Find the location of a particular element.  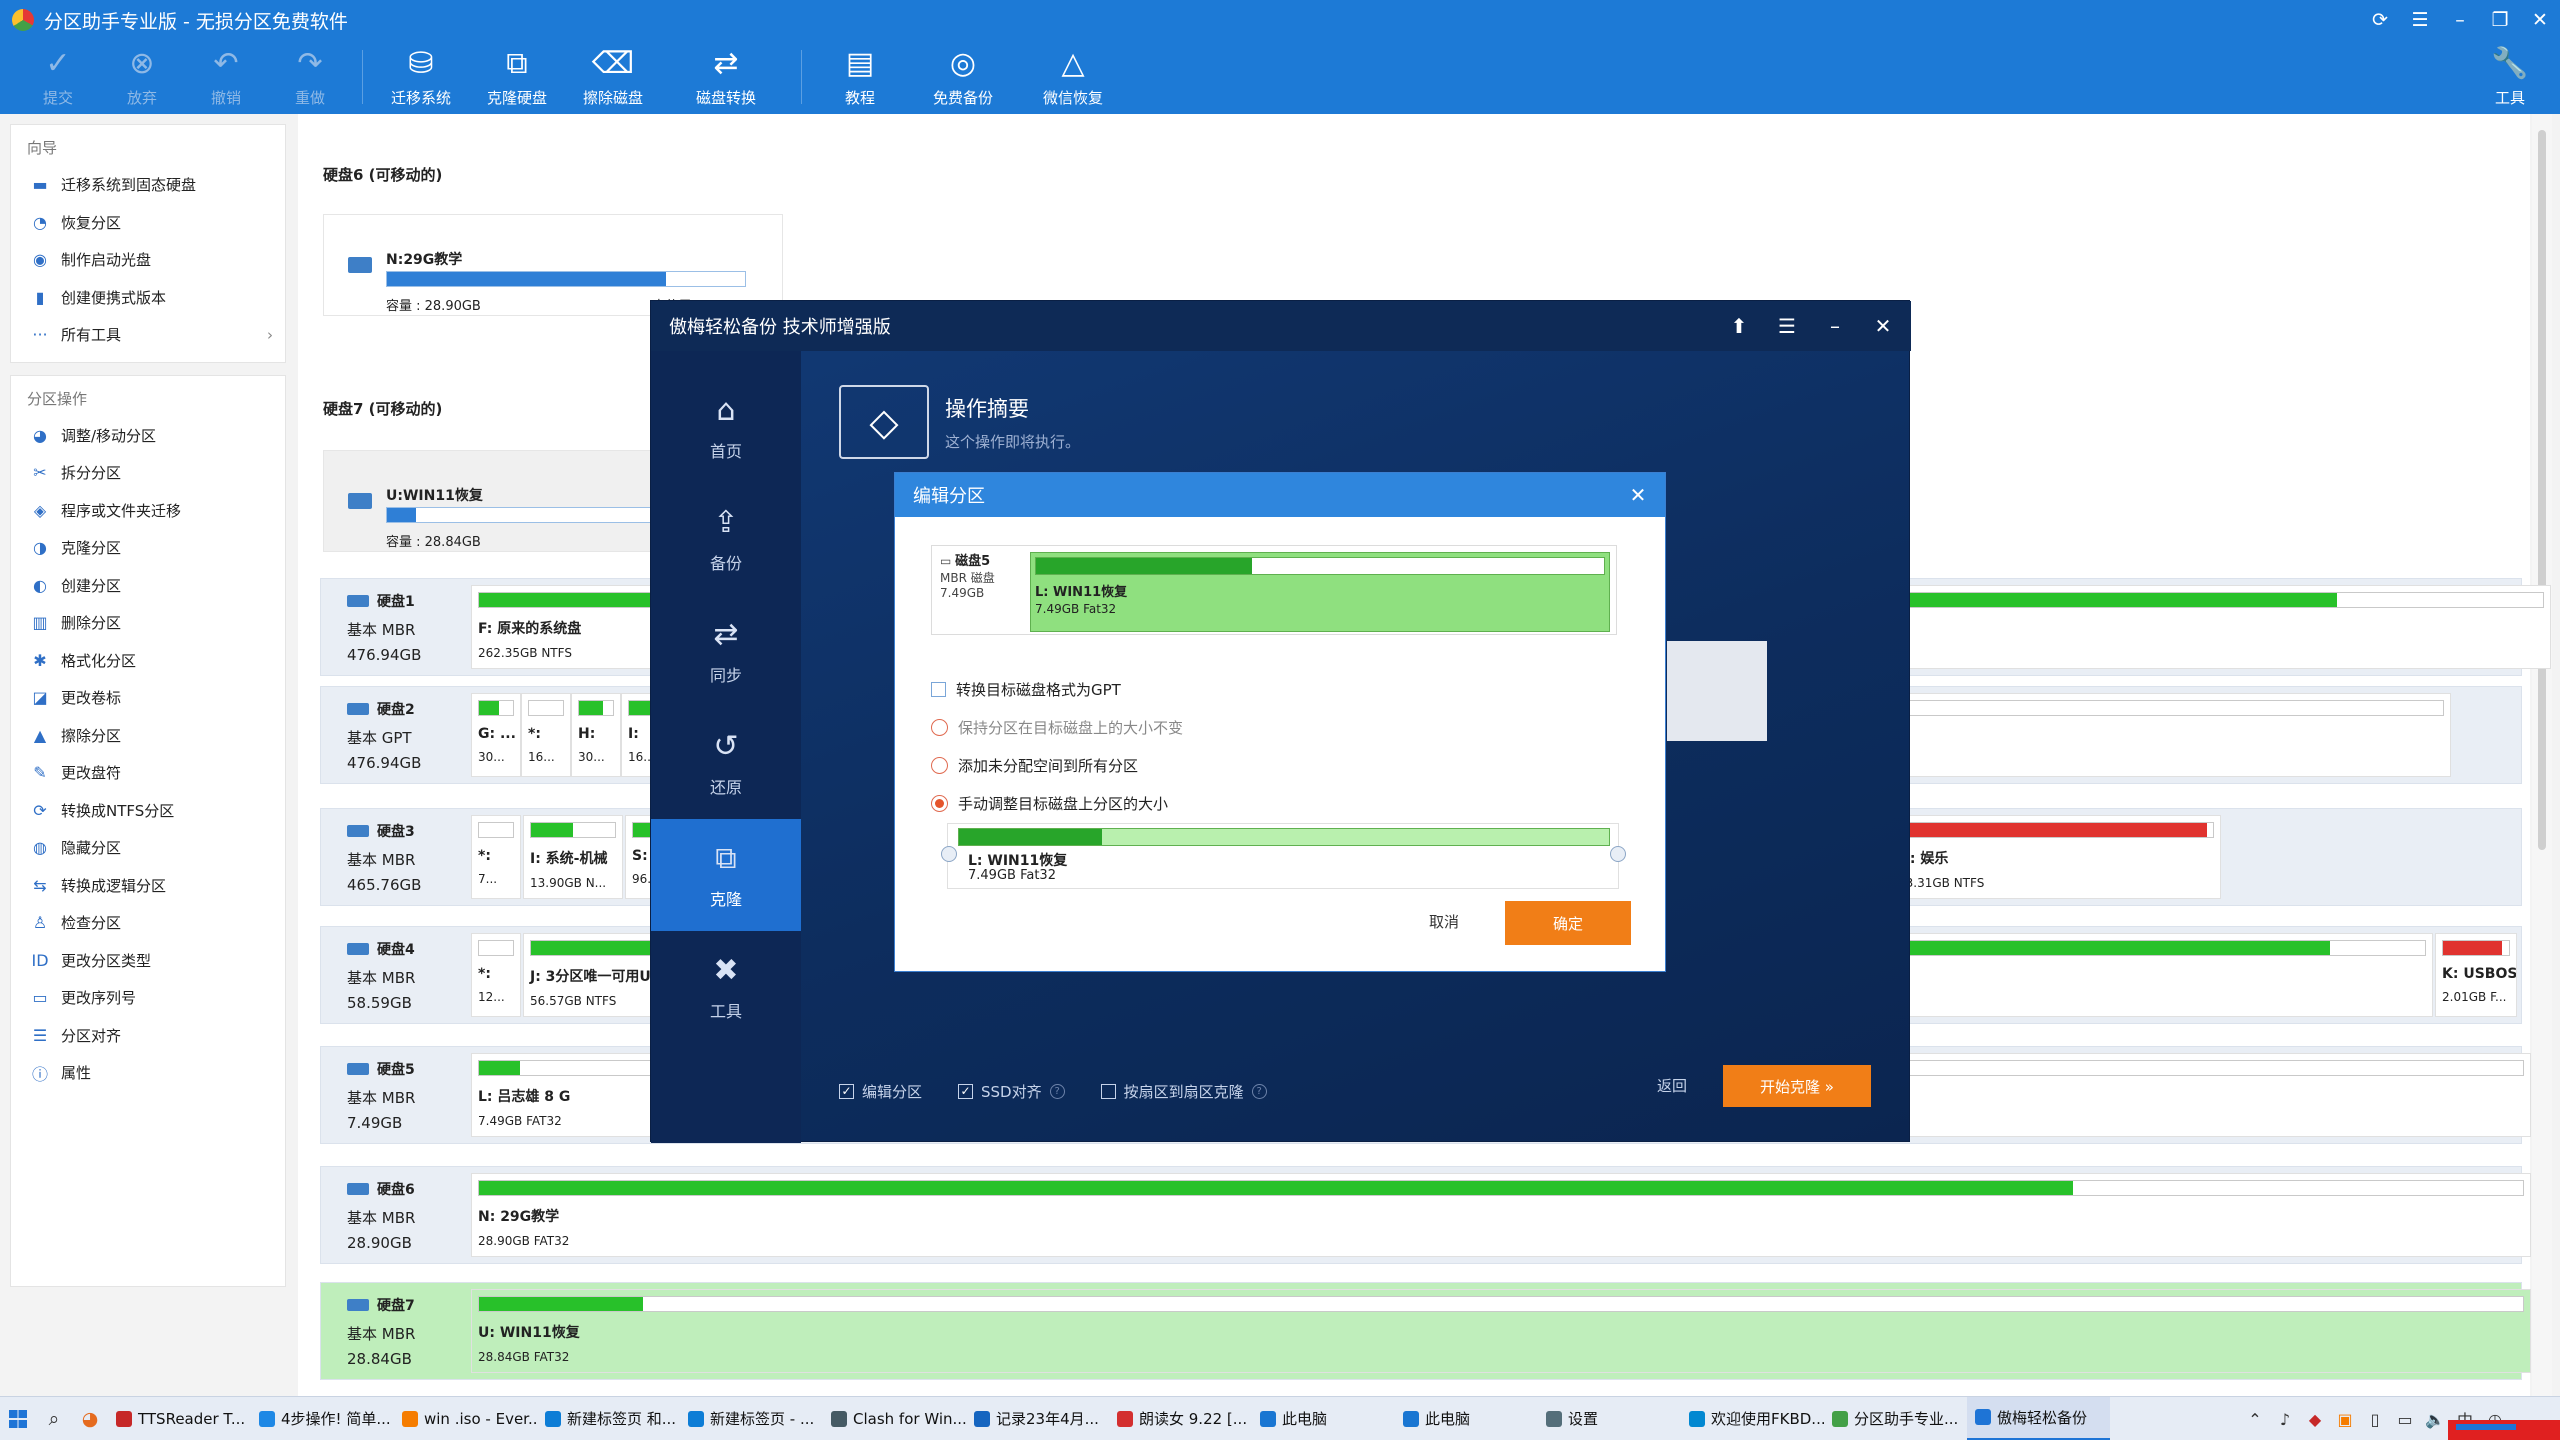

toolbar-discard-button: ⊗ 放弃 is located at coordinates (142, 77).